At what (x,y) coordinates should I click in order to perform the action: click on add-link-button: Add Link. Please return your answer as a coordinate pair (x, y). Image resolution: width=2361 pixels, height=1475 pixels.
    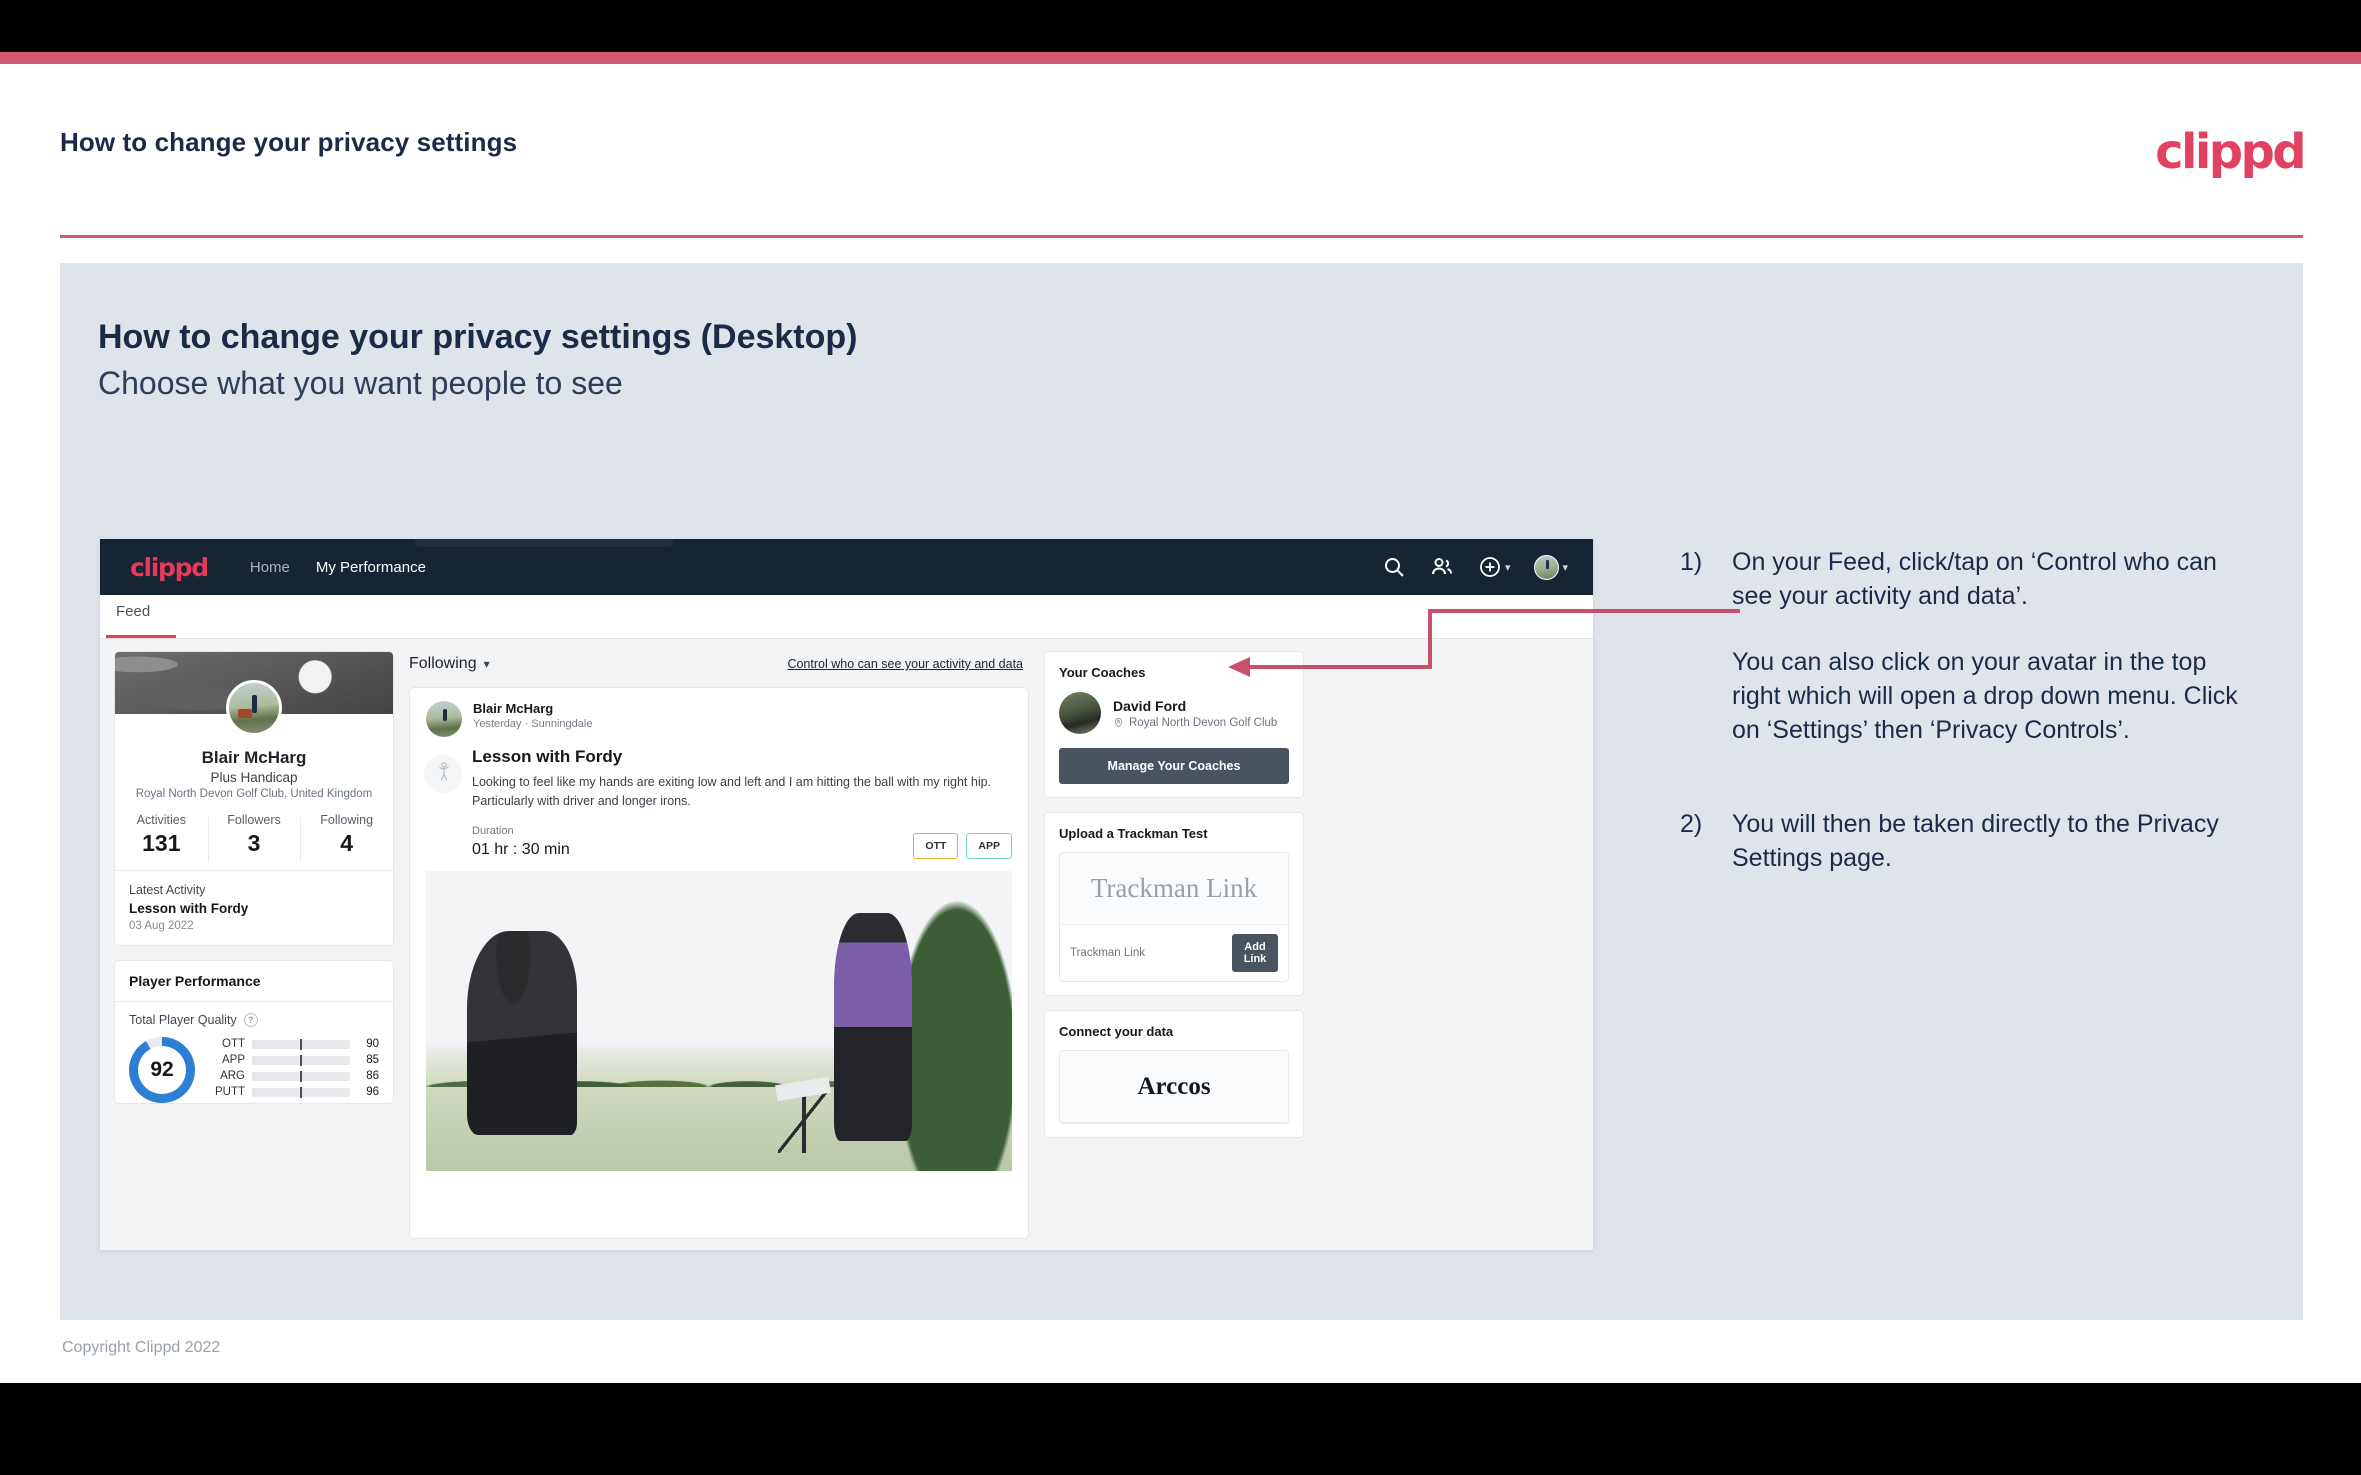
    Looking at the image, I should click on (1255, 953).